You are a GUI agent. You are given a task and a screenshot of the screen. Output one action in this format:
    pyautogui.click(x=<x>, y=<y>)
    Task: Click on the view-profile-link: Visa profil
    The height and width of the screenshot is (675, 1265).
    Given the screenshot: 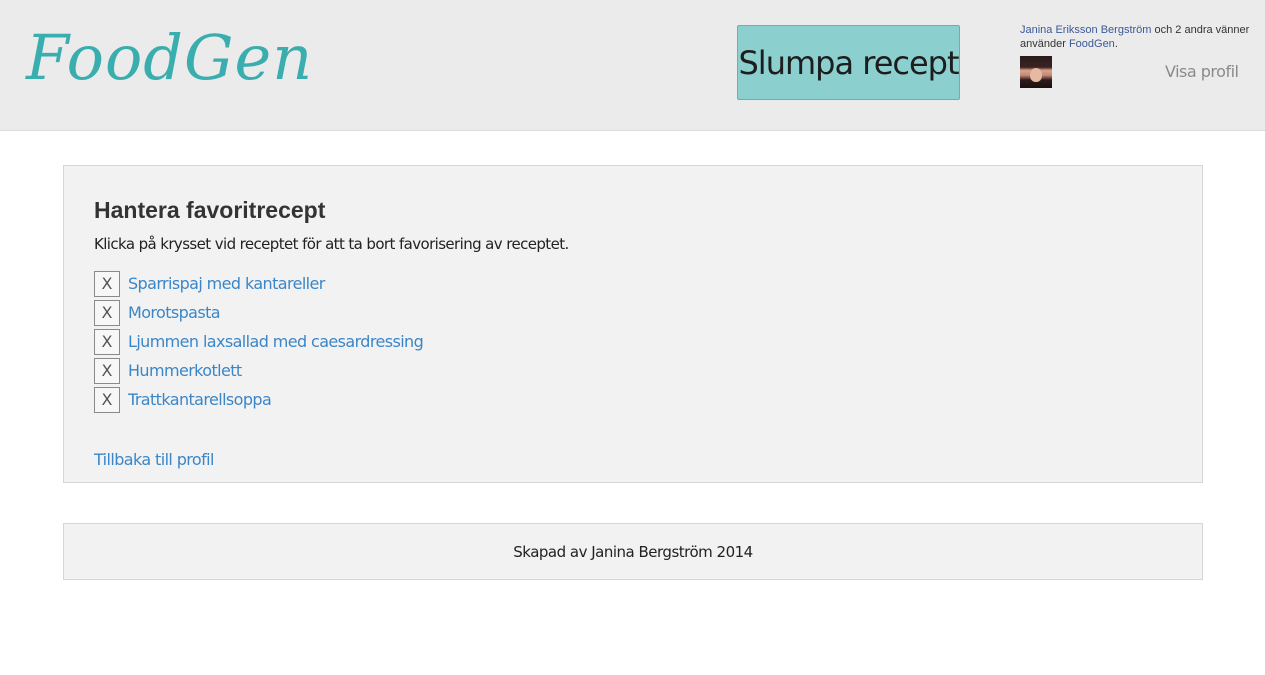 What is the action you would take?
    pyautogui.click(x=1202, y=71)
    